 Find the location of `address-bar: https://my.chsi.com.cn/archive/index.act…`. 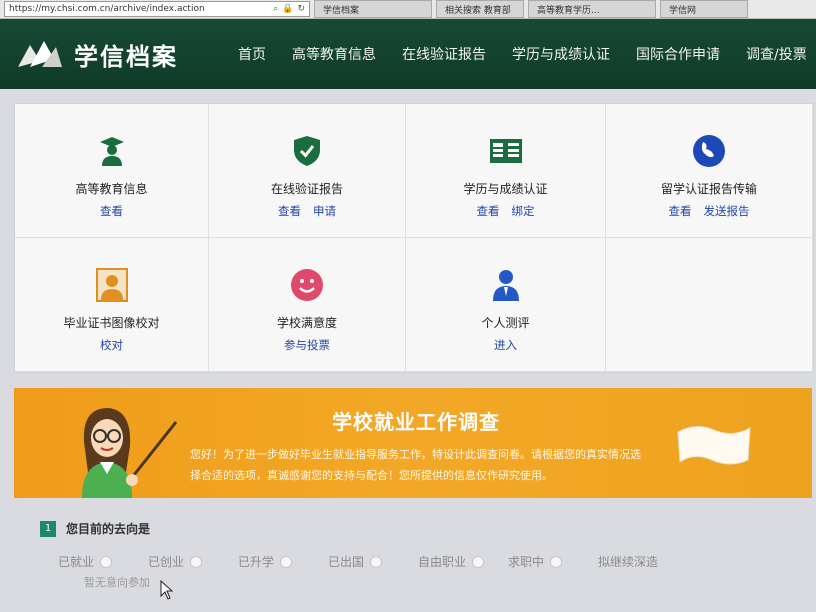

address-bar: https://my.chsi.com.cn/archive/index.act… is located at coordinates (157, 9).